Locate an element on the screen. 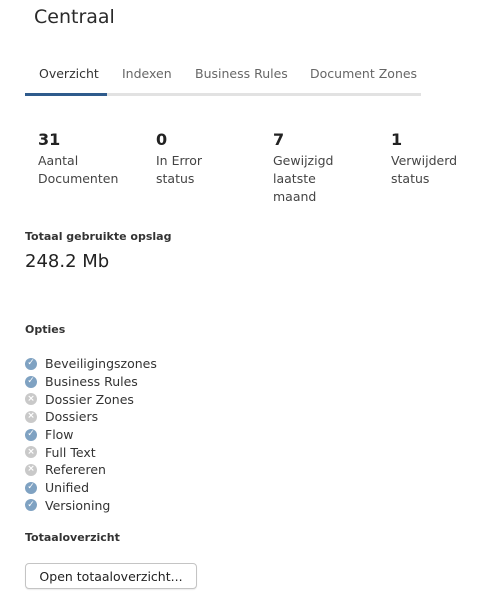 This screenshot has height=612, width=500. stat-in-error: 0 In Error status is located at coordinates (206, 159).